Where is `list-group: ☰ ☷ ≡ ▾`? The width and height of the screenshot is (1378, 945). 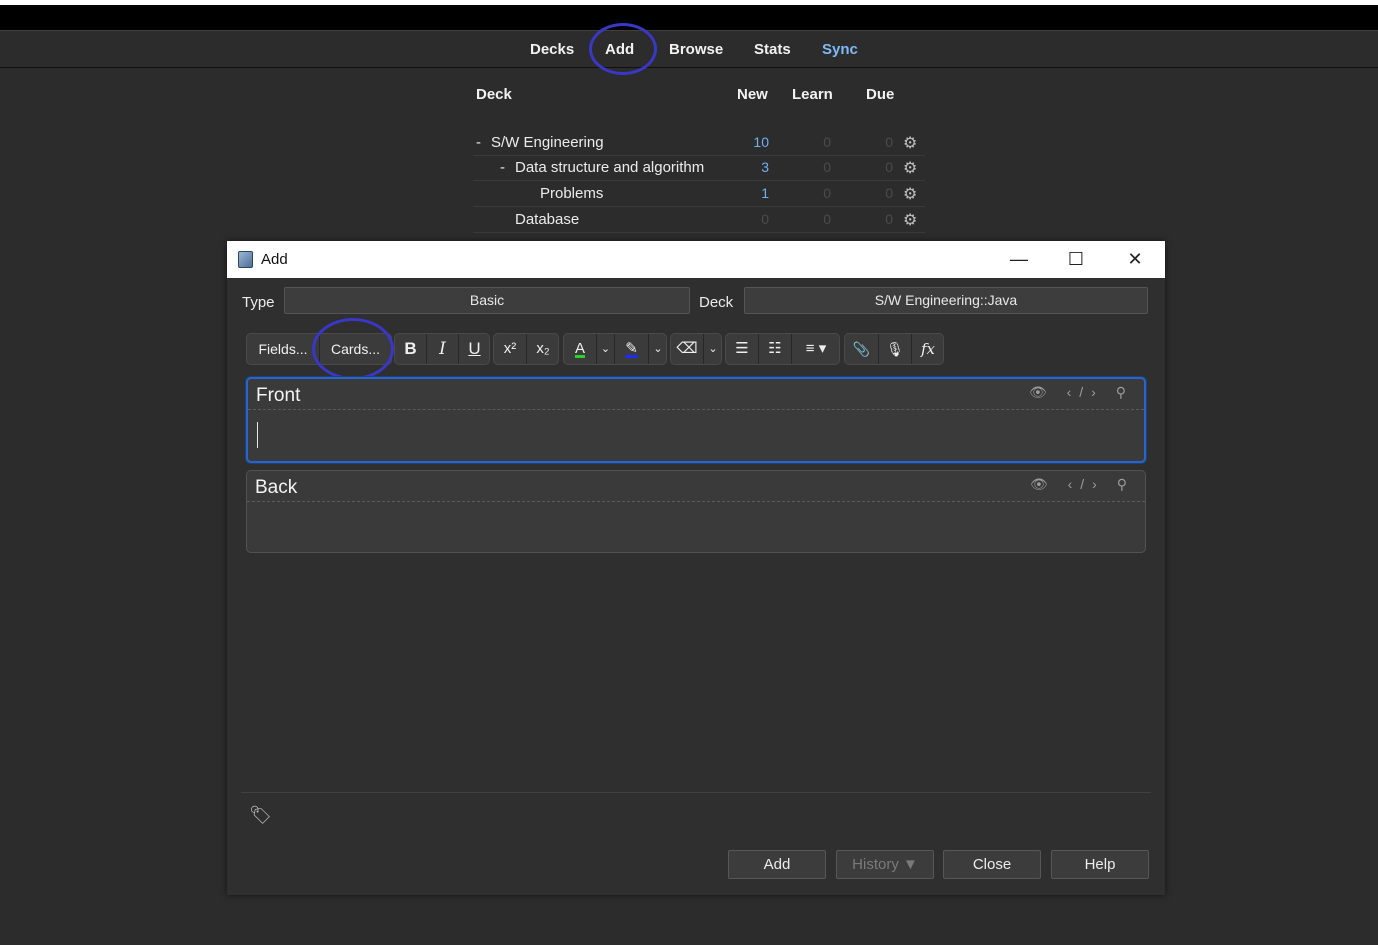 list-group: ☰ ☷ ≡ ▾ is located at coordinates (782, 349).